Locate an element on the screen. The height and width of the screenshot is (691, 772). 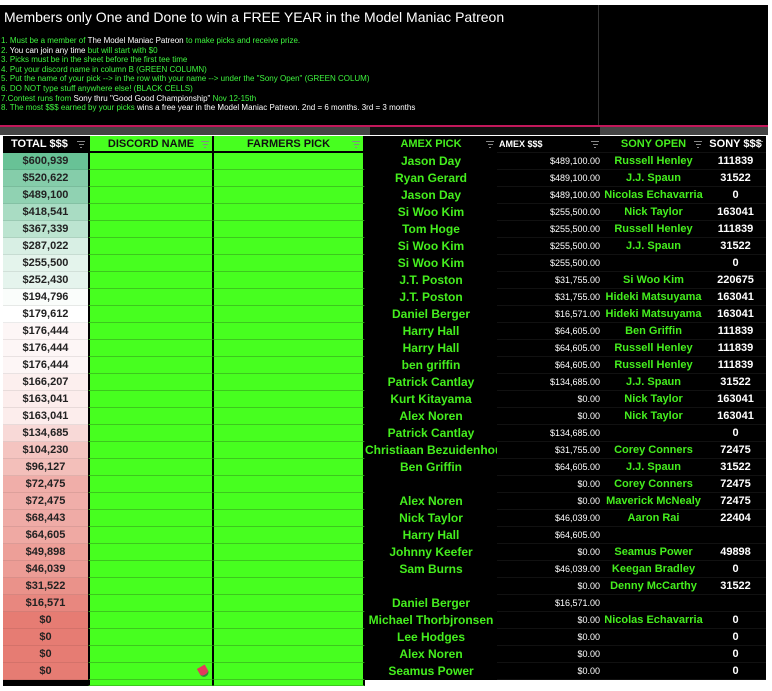
header-amex-pick: AMEX PICK is located at coordinates (431, 144).